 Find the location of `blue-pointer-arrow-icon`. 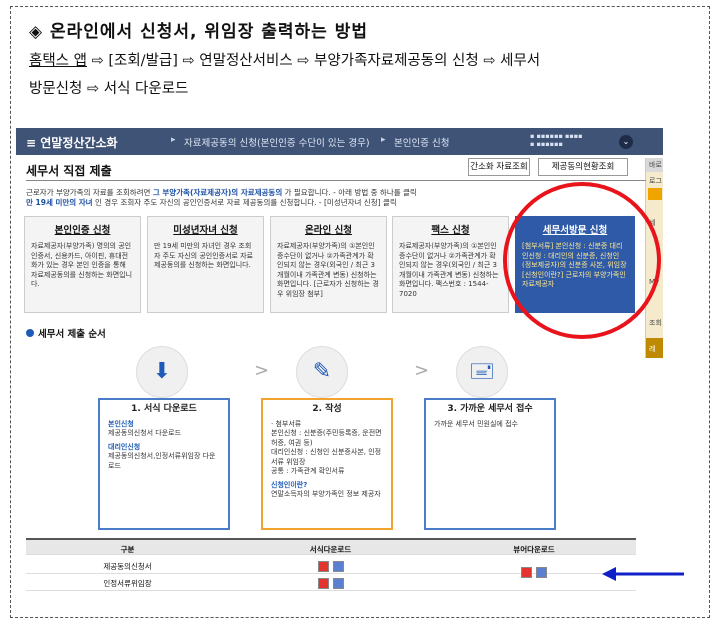

blue-pointer-arrow-icon is located at coordinates (643, 574).